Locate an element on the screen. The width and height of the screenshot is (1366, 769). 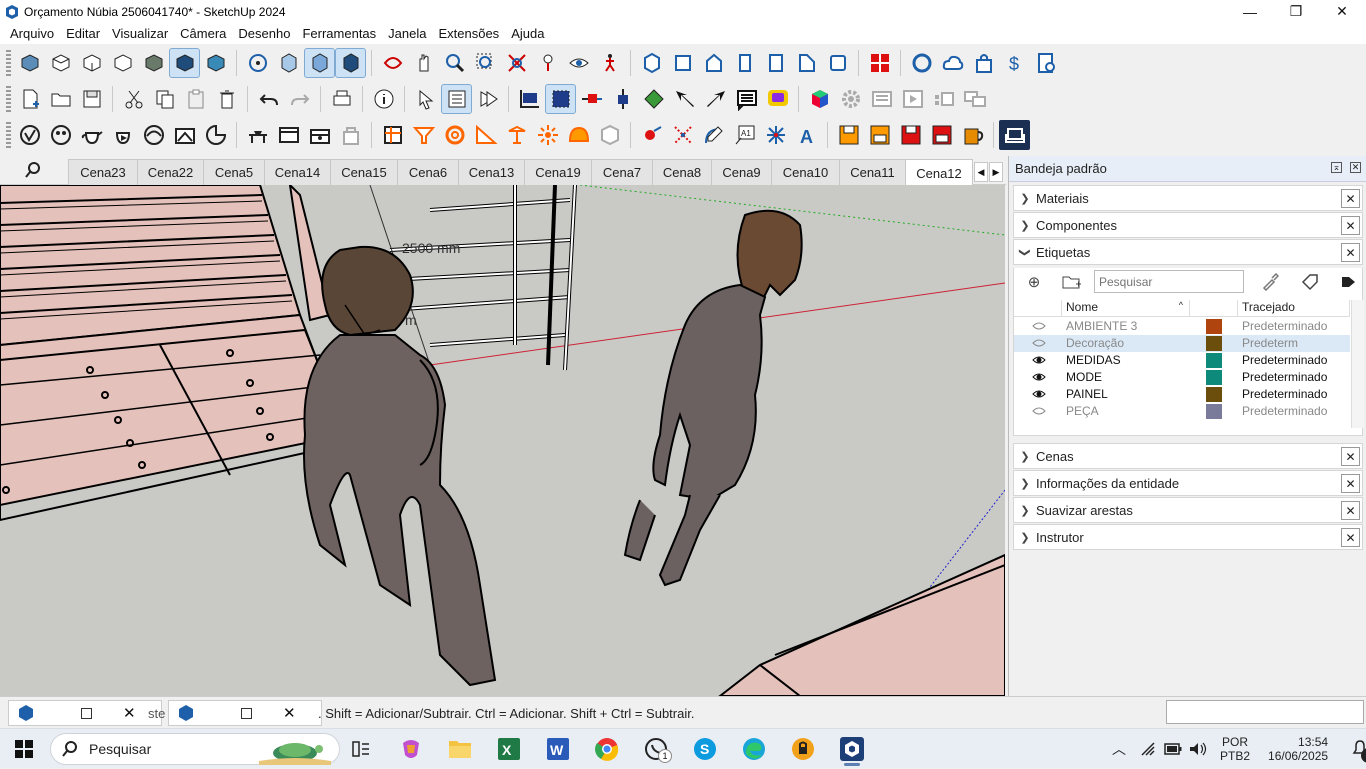
box-tool-icon is located at coordinates (319, 135).